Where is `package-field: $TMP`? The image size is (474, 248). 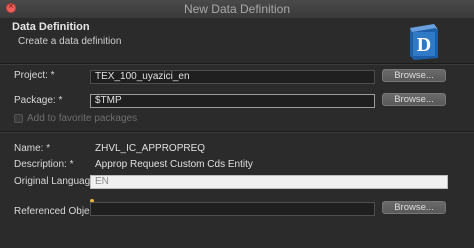 package-field: $TMP is located at coordinates (232, 101).